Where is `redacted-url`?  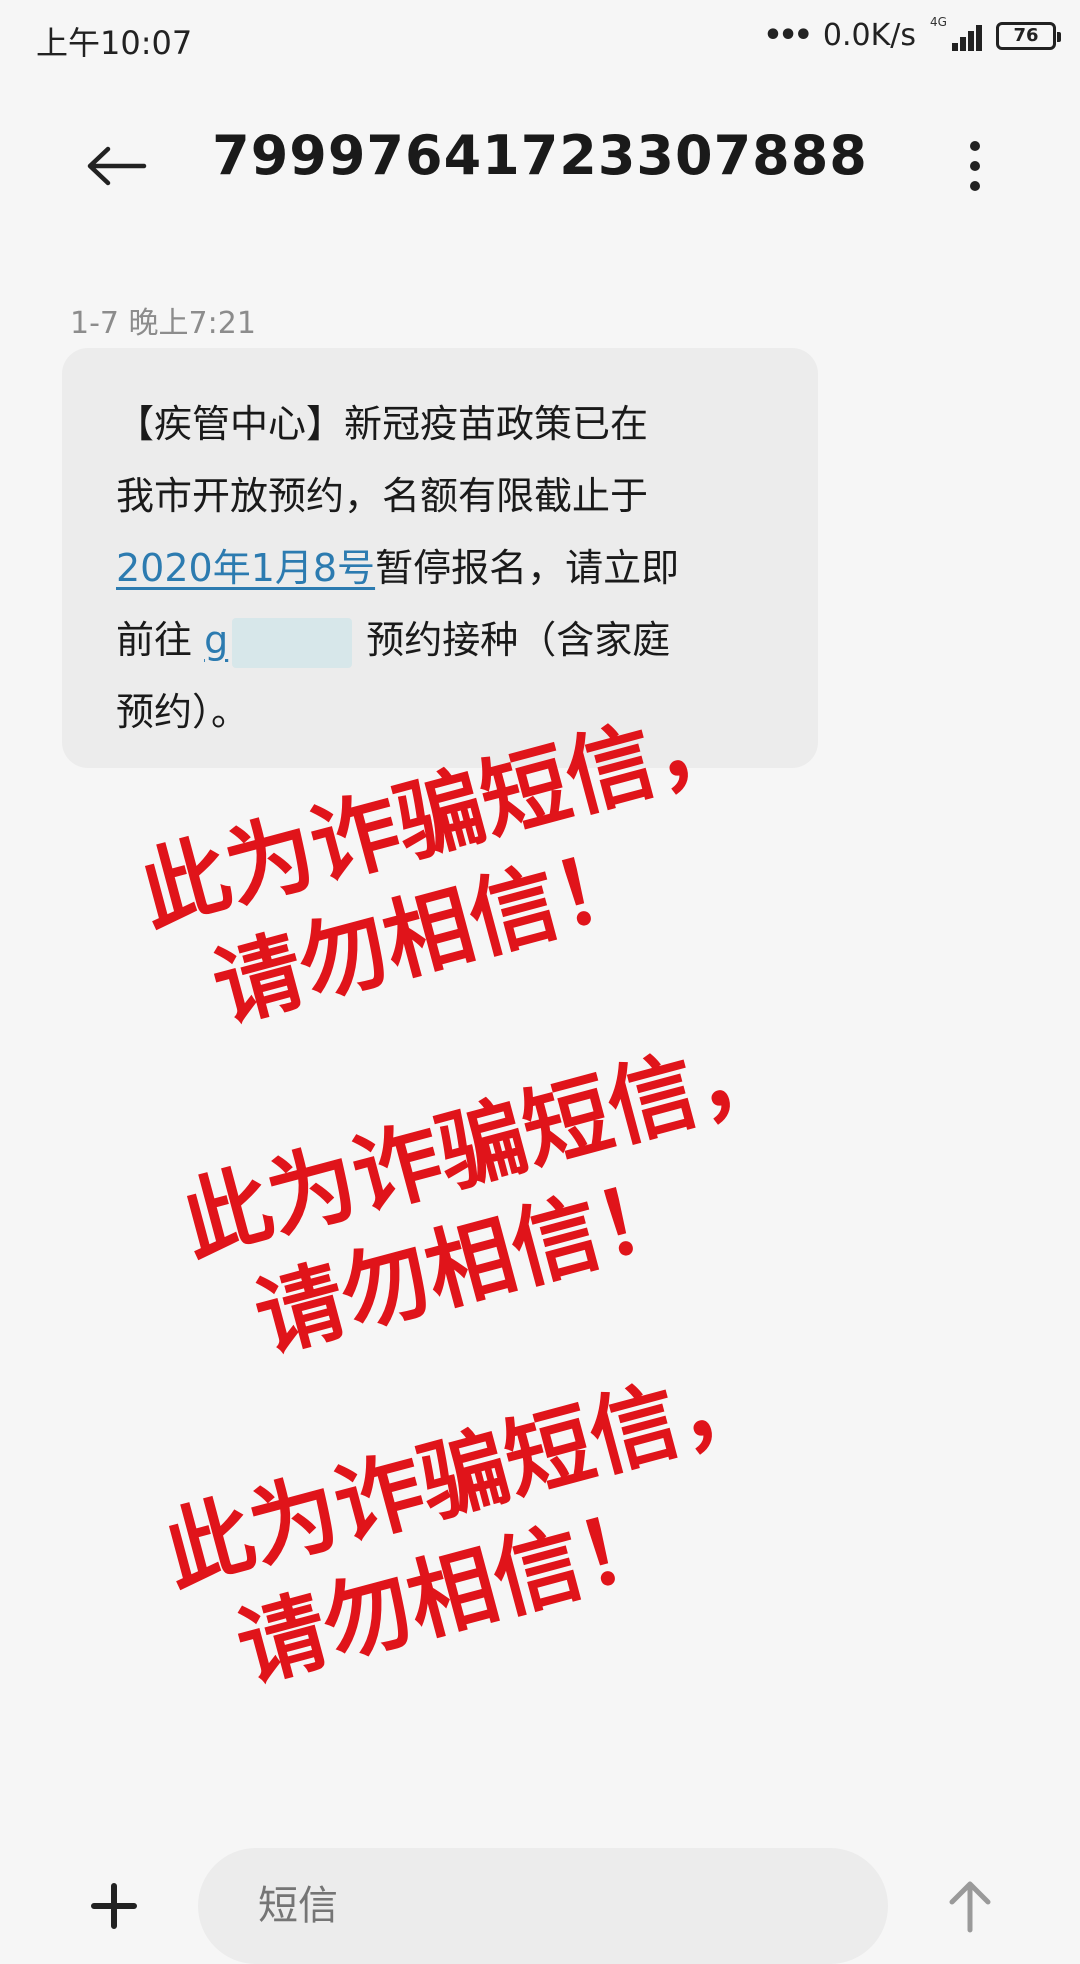
redacted-url is located at coordinates (292, 642).